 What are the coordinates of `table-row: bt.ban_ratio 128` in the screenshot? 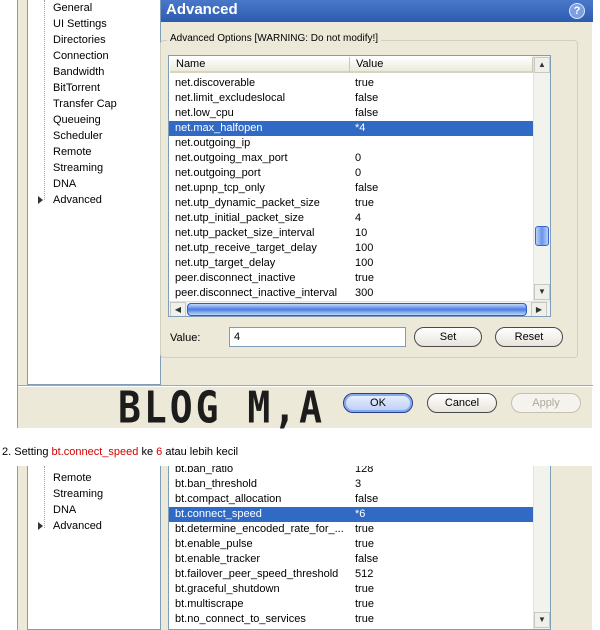 It's located at (358, 471).